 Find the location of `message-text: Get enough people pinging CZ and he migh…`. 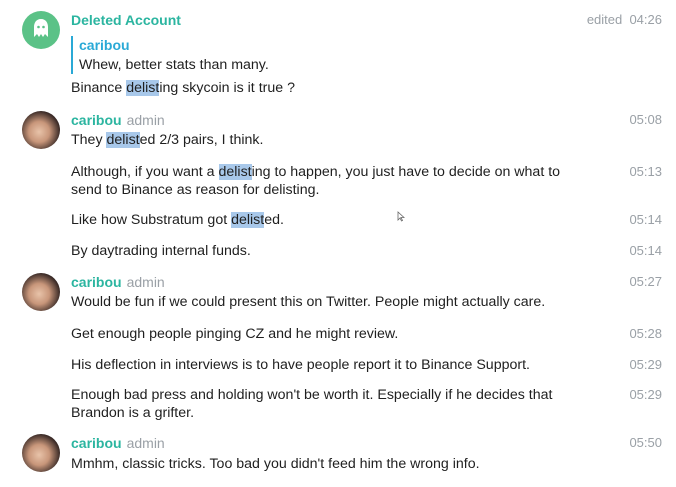

message-text: Get enough people pinging CZ and he migh… is located at coordinates (235, 334).